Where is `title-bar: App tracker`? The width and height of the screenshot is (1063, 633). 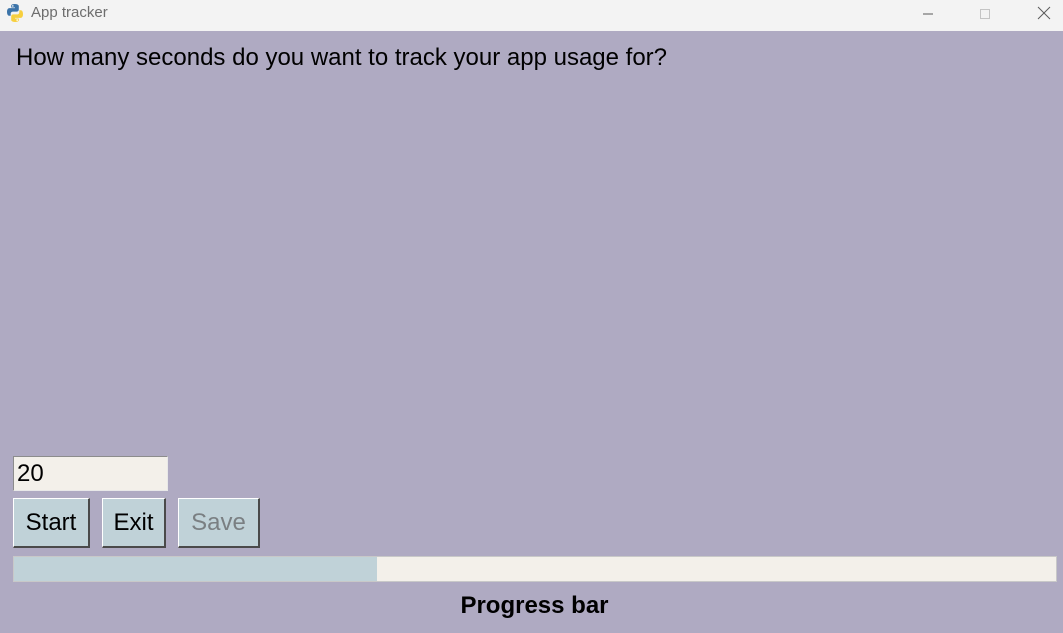 title-bar: App tracker is located at coordinates (531, 15).